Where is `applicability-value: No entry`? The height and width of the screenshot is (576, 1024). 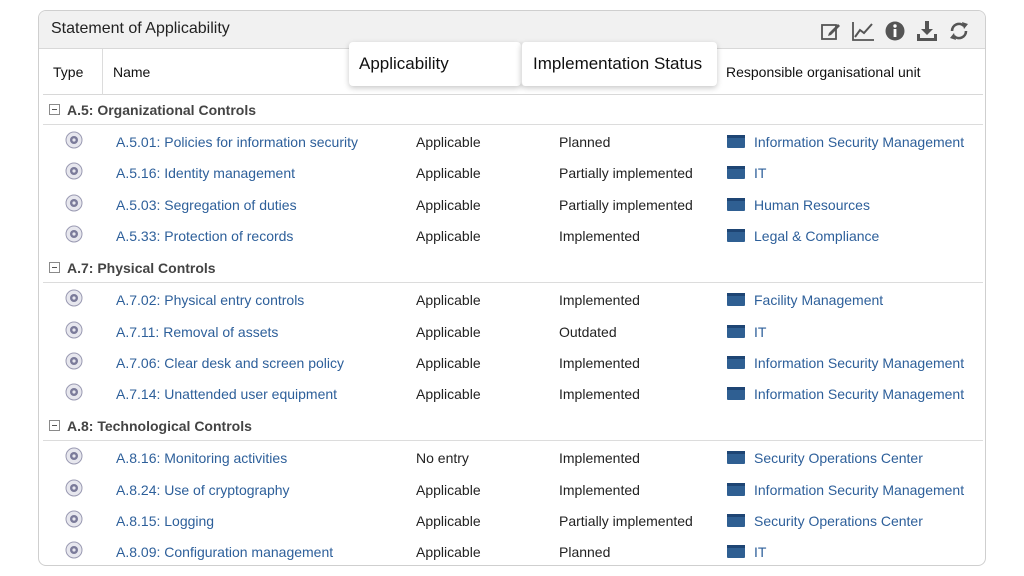 applicability-value: No entry is located at coordinates (442, 458).